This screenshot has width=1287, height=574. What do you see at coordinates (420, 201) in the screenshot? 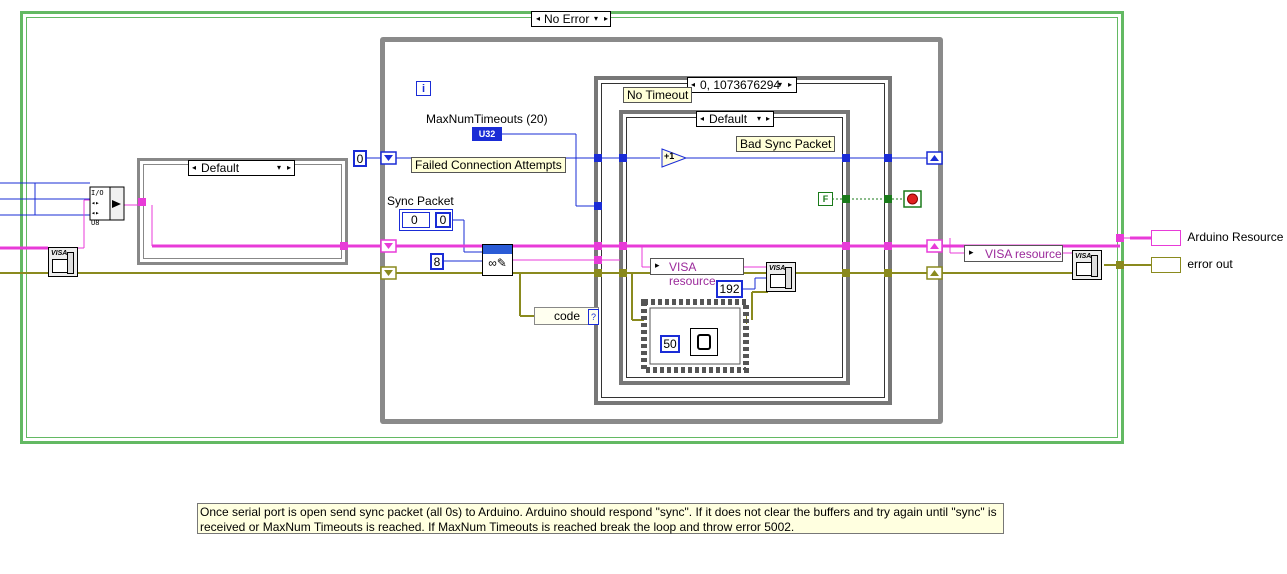
I see `sync-packet-label: Sync Packet` at bounding box center [420, 201].